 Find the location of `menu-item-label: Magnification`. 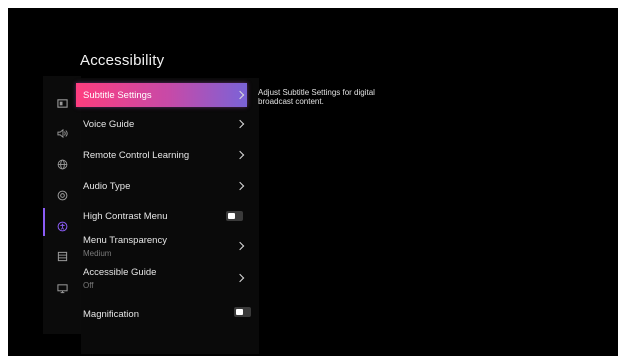

menu-item-label: Magnification is located at coordinates (111, 314).